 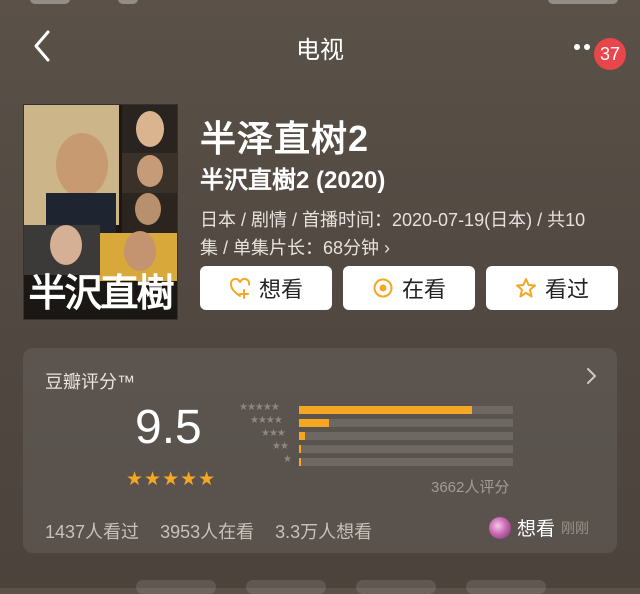 I want to click on meta-line-2: 集 / 单集片长：68分钟 ›, so click(x=410, y=248).